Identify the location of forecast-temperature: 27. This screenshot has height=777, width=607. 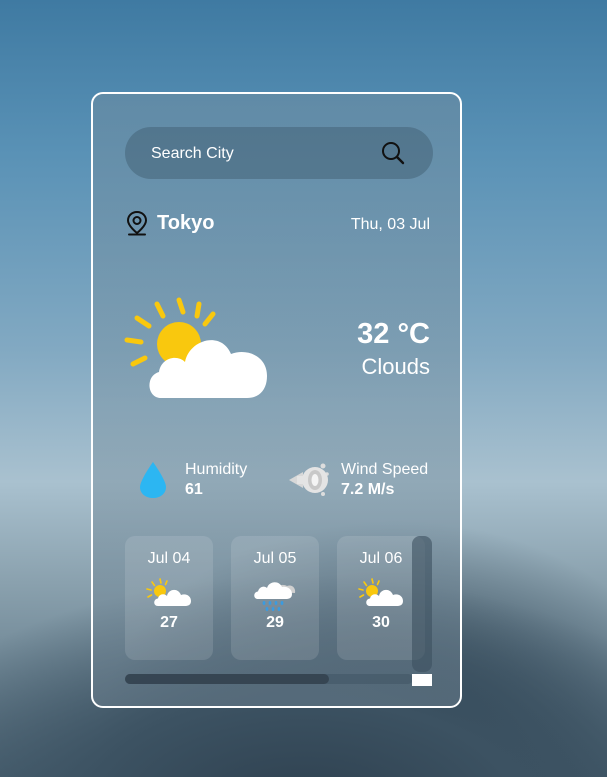
(169, 622).